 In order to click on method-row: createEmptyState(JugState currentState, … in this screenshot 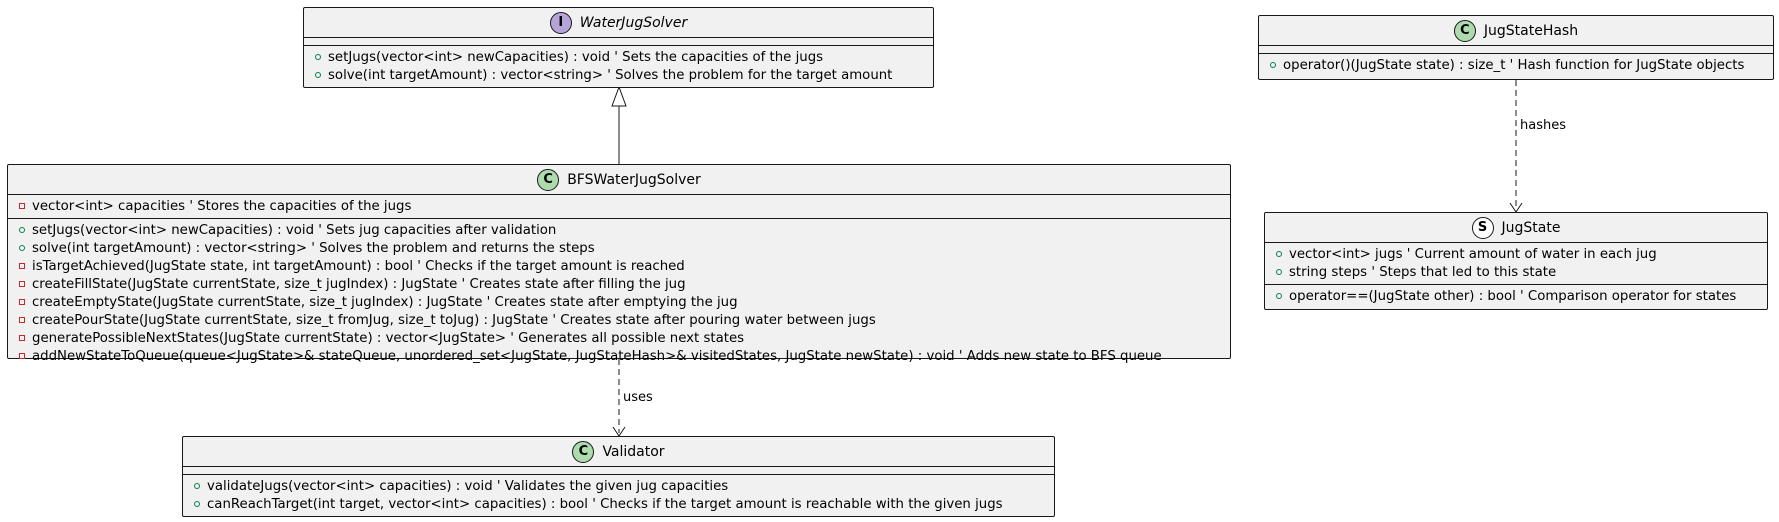, I will do `click(619, 302)`.